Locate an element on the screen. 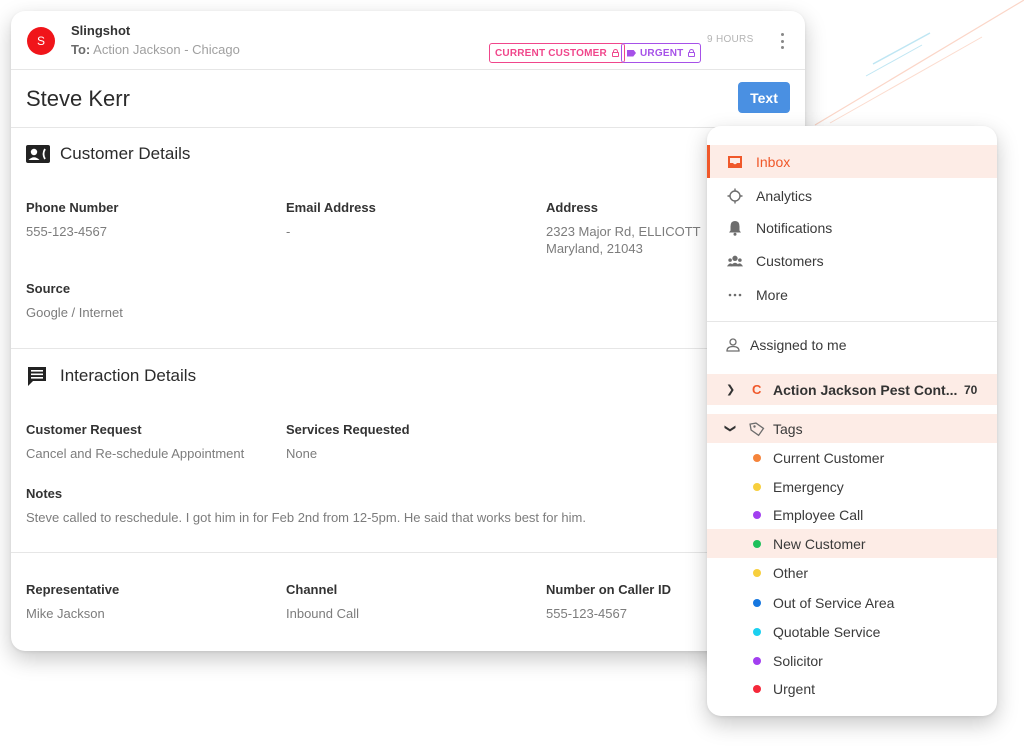  tag-label: Employee Call is located at coordinates (818, 514).